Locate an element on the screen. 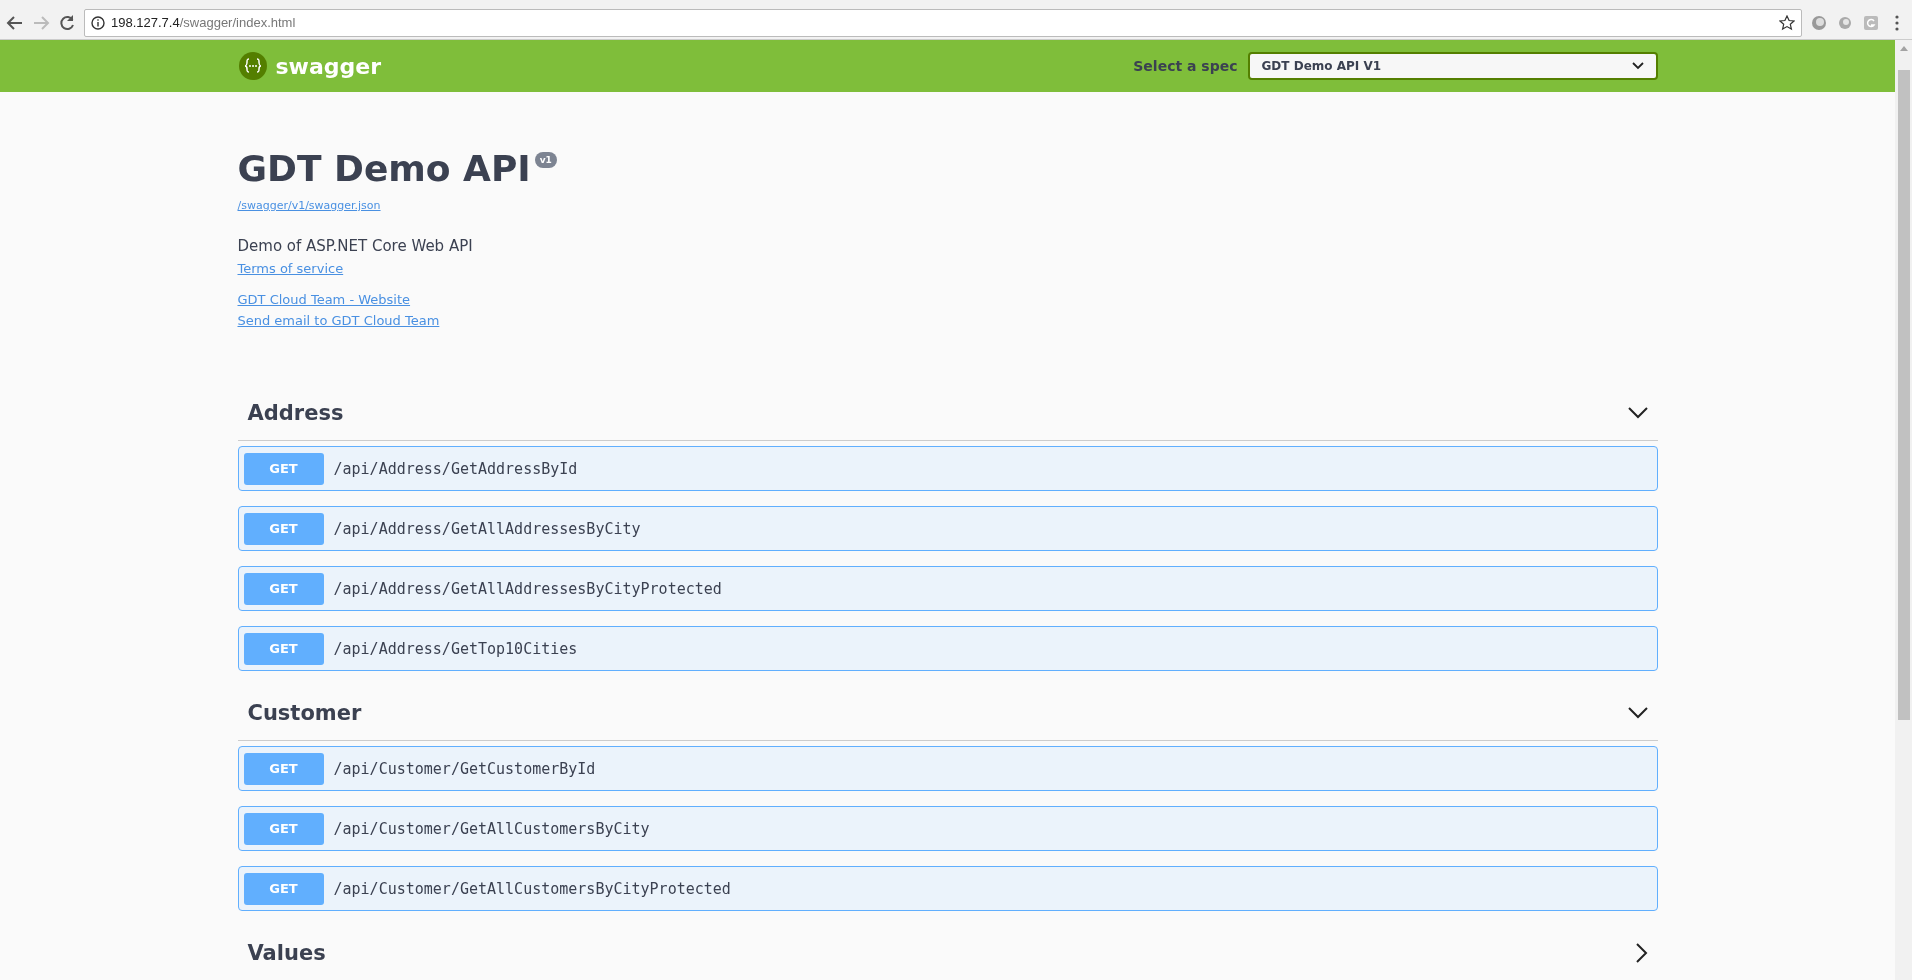 The height and width of the screenshot is (980, 1912). endpoint-row: GET /api/Customer/GetAllCustomersByCityProtected is located at coordinates (947, 888).